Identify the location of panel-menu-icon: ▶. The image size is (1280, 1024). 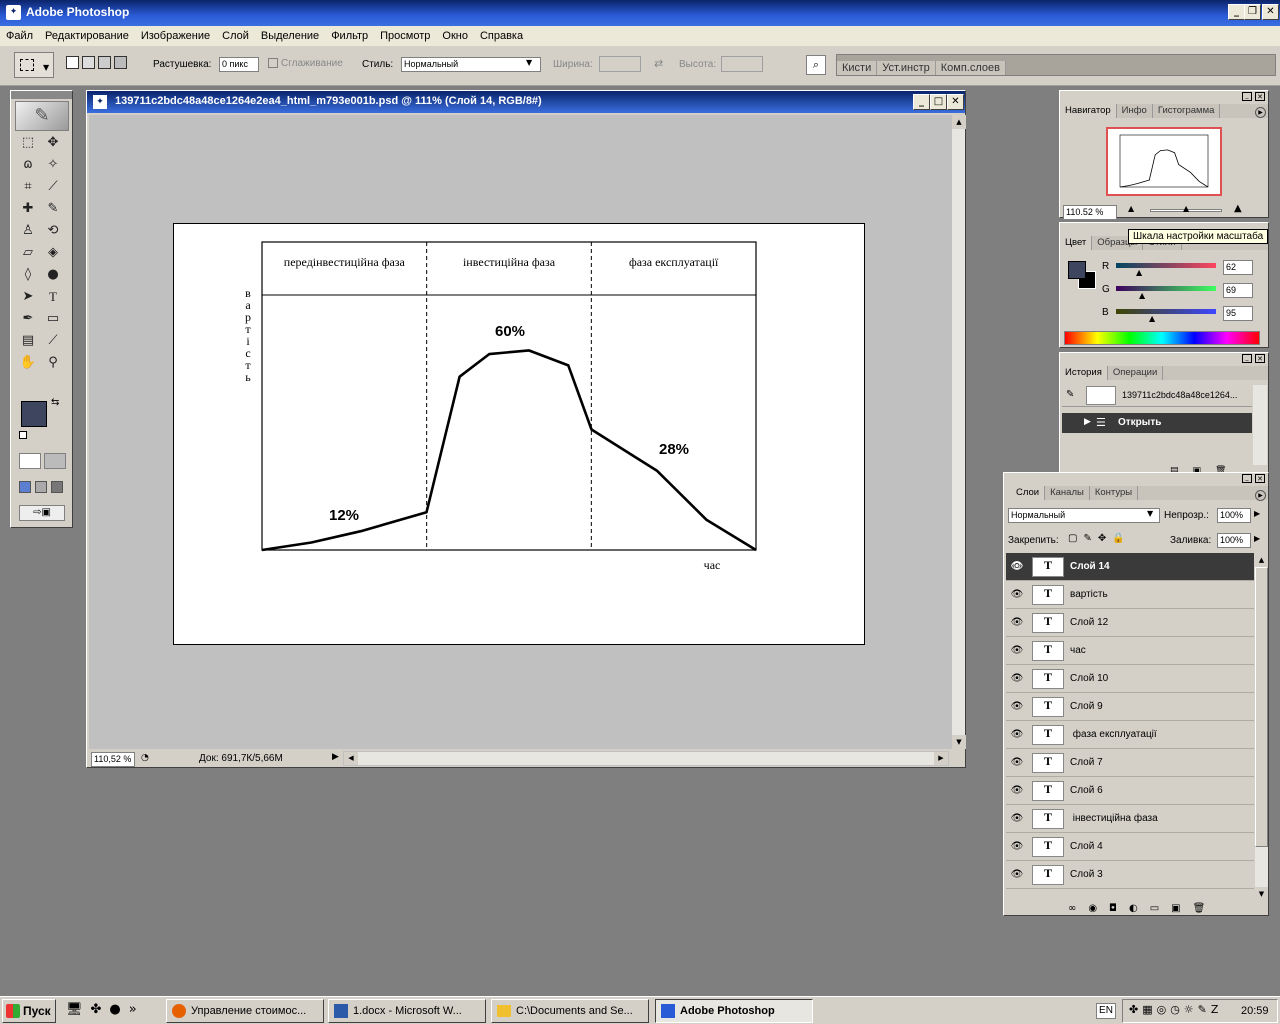
(1260, 112).